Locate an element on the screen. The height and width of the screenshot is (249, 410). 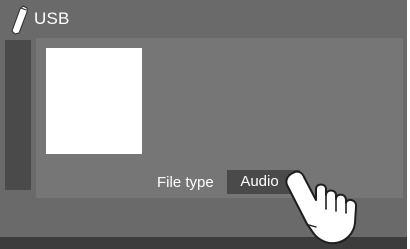
usb-stick-icon is located at coordinates (19, 20).